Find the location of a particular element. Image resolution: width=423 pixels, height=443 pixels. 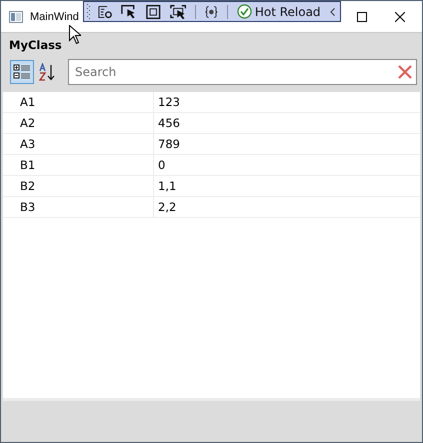

property-name: B3 is located at coordinates (78, 207).